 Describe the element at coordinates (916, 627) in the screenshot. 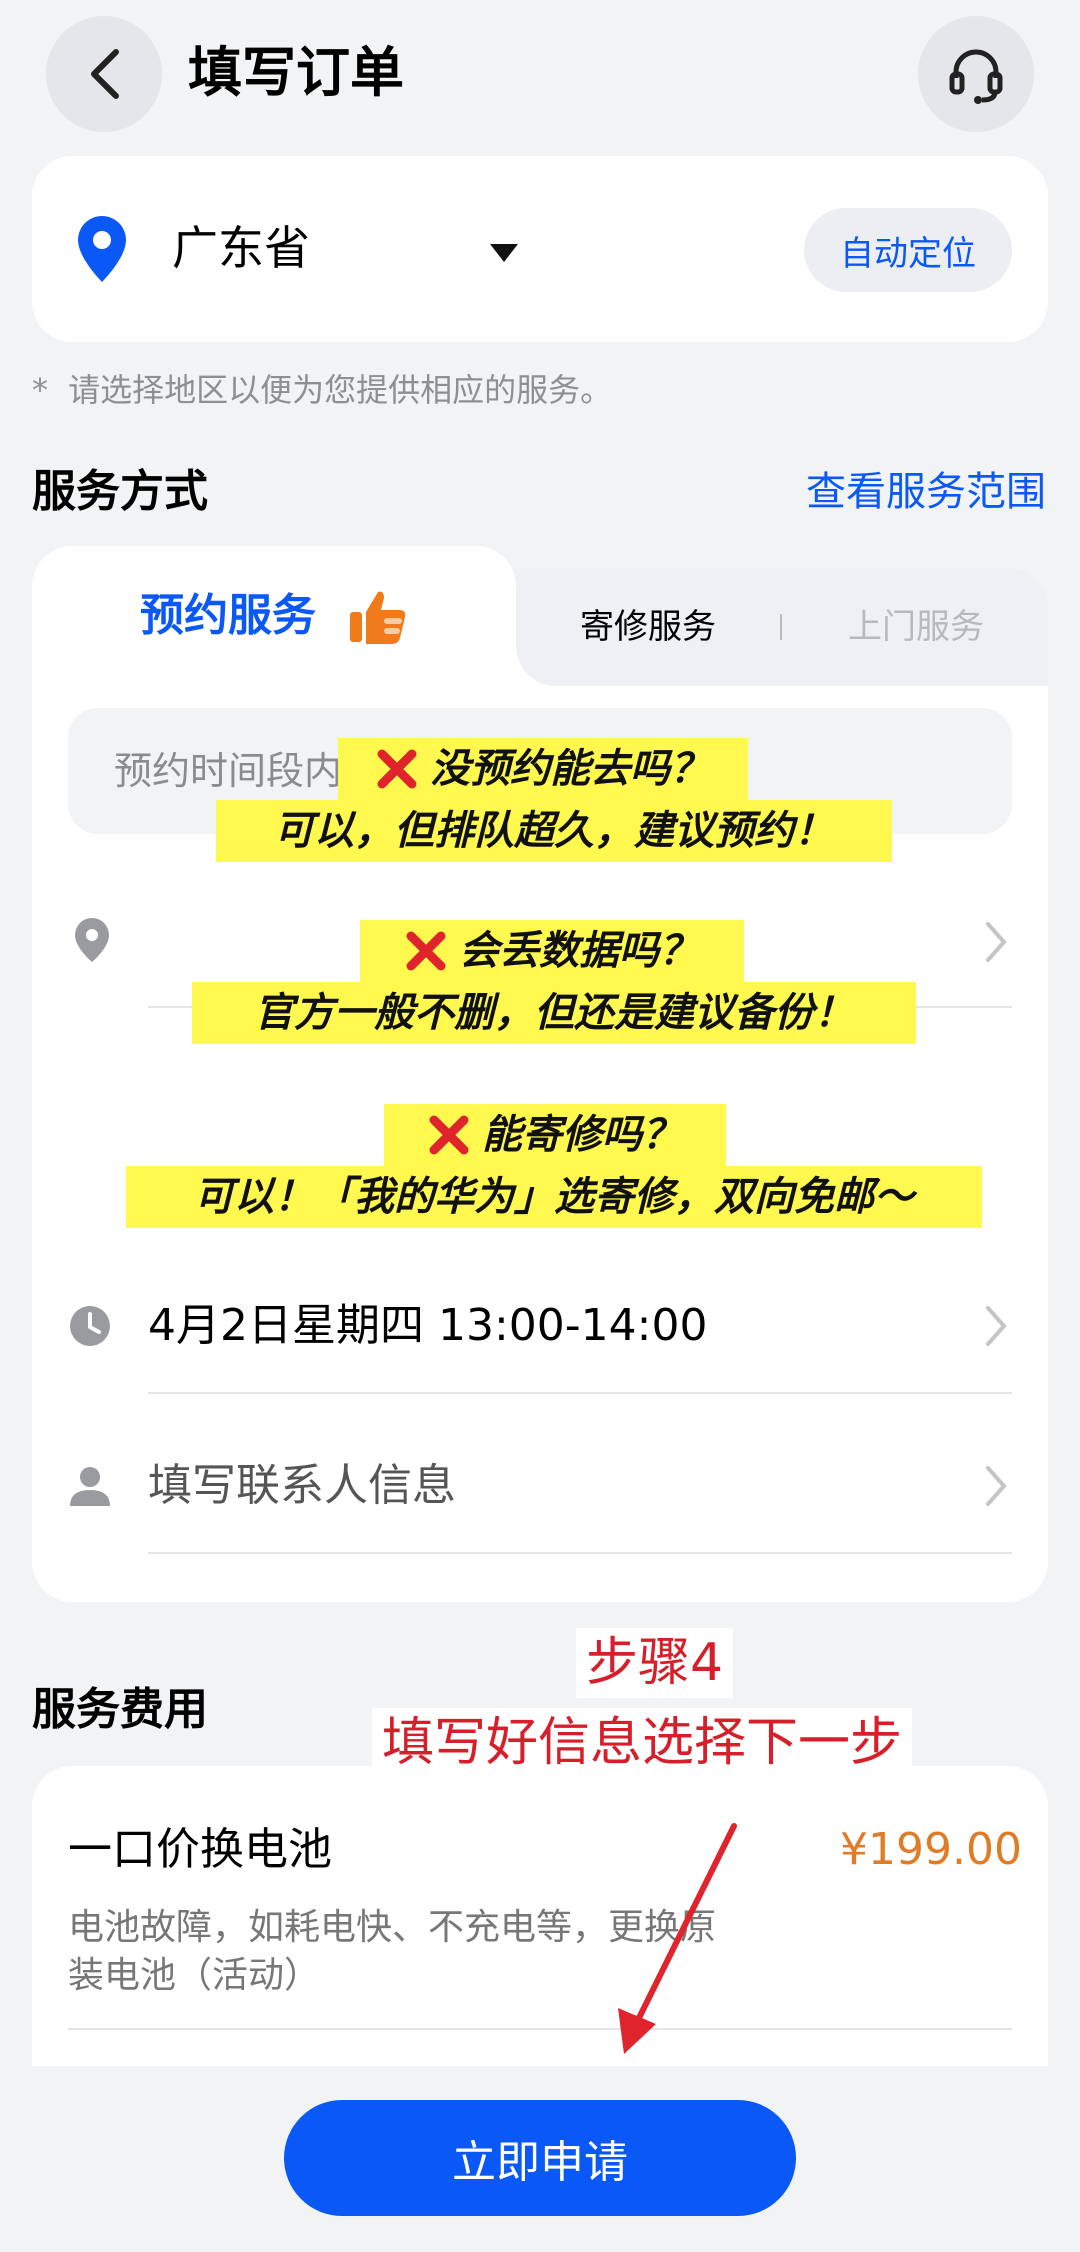

I see `tab-onsite: 上门服务` at that location.